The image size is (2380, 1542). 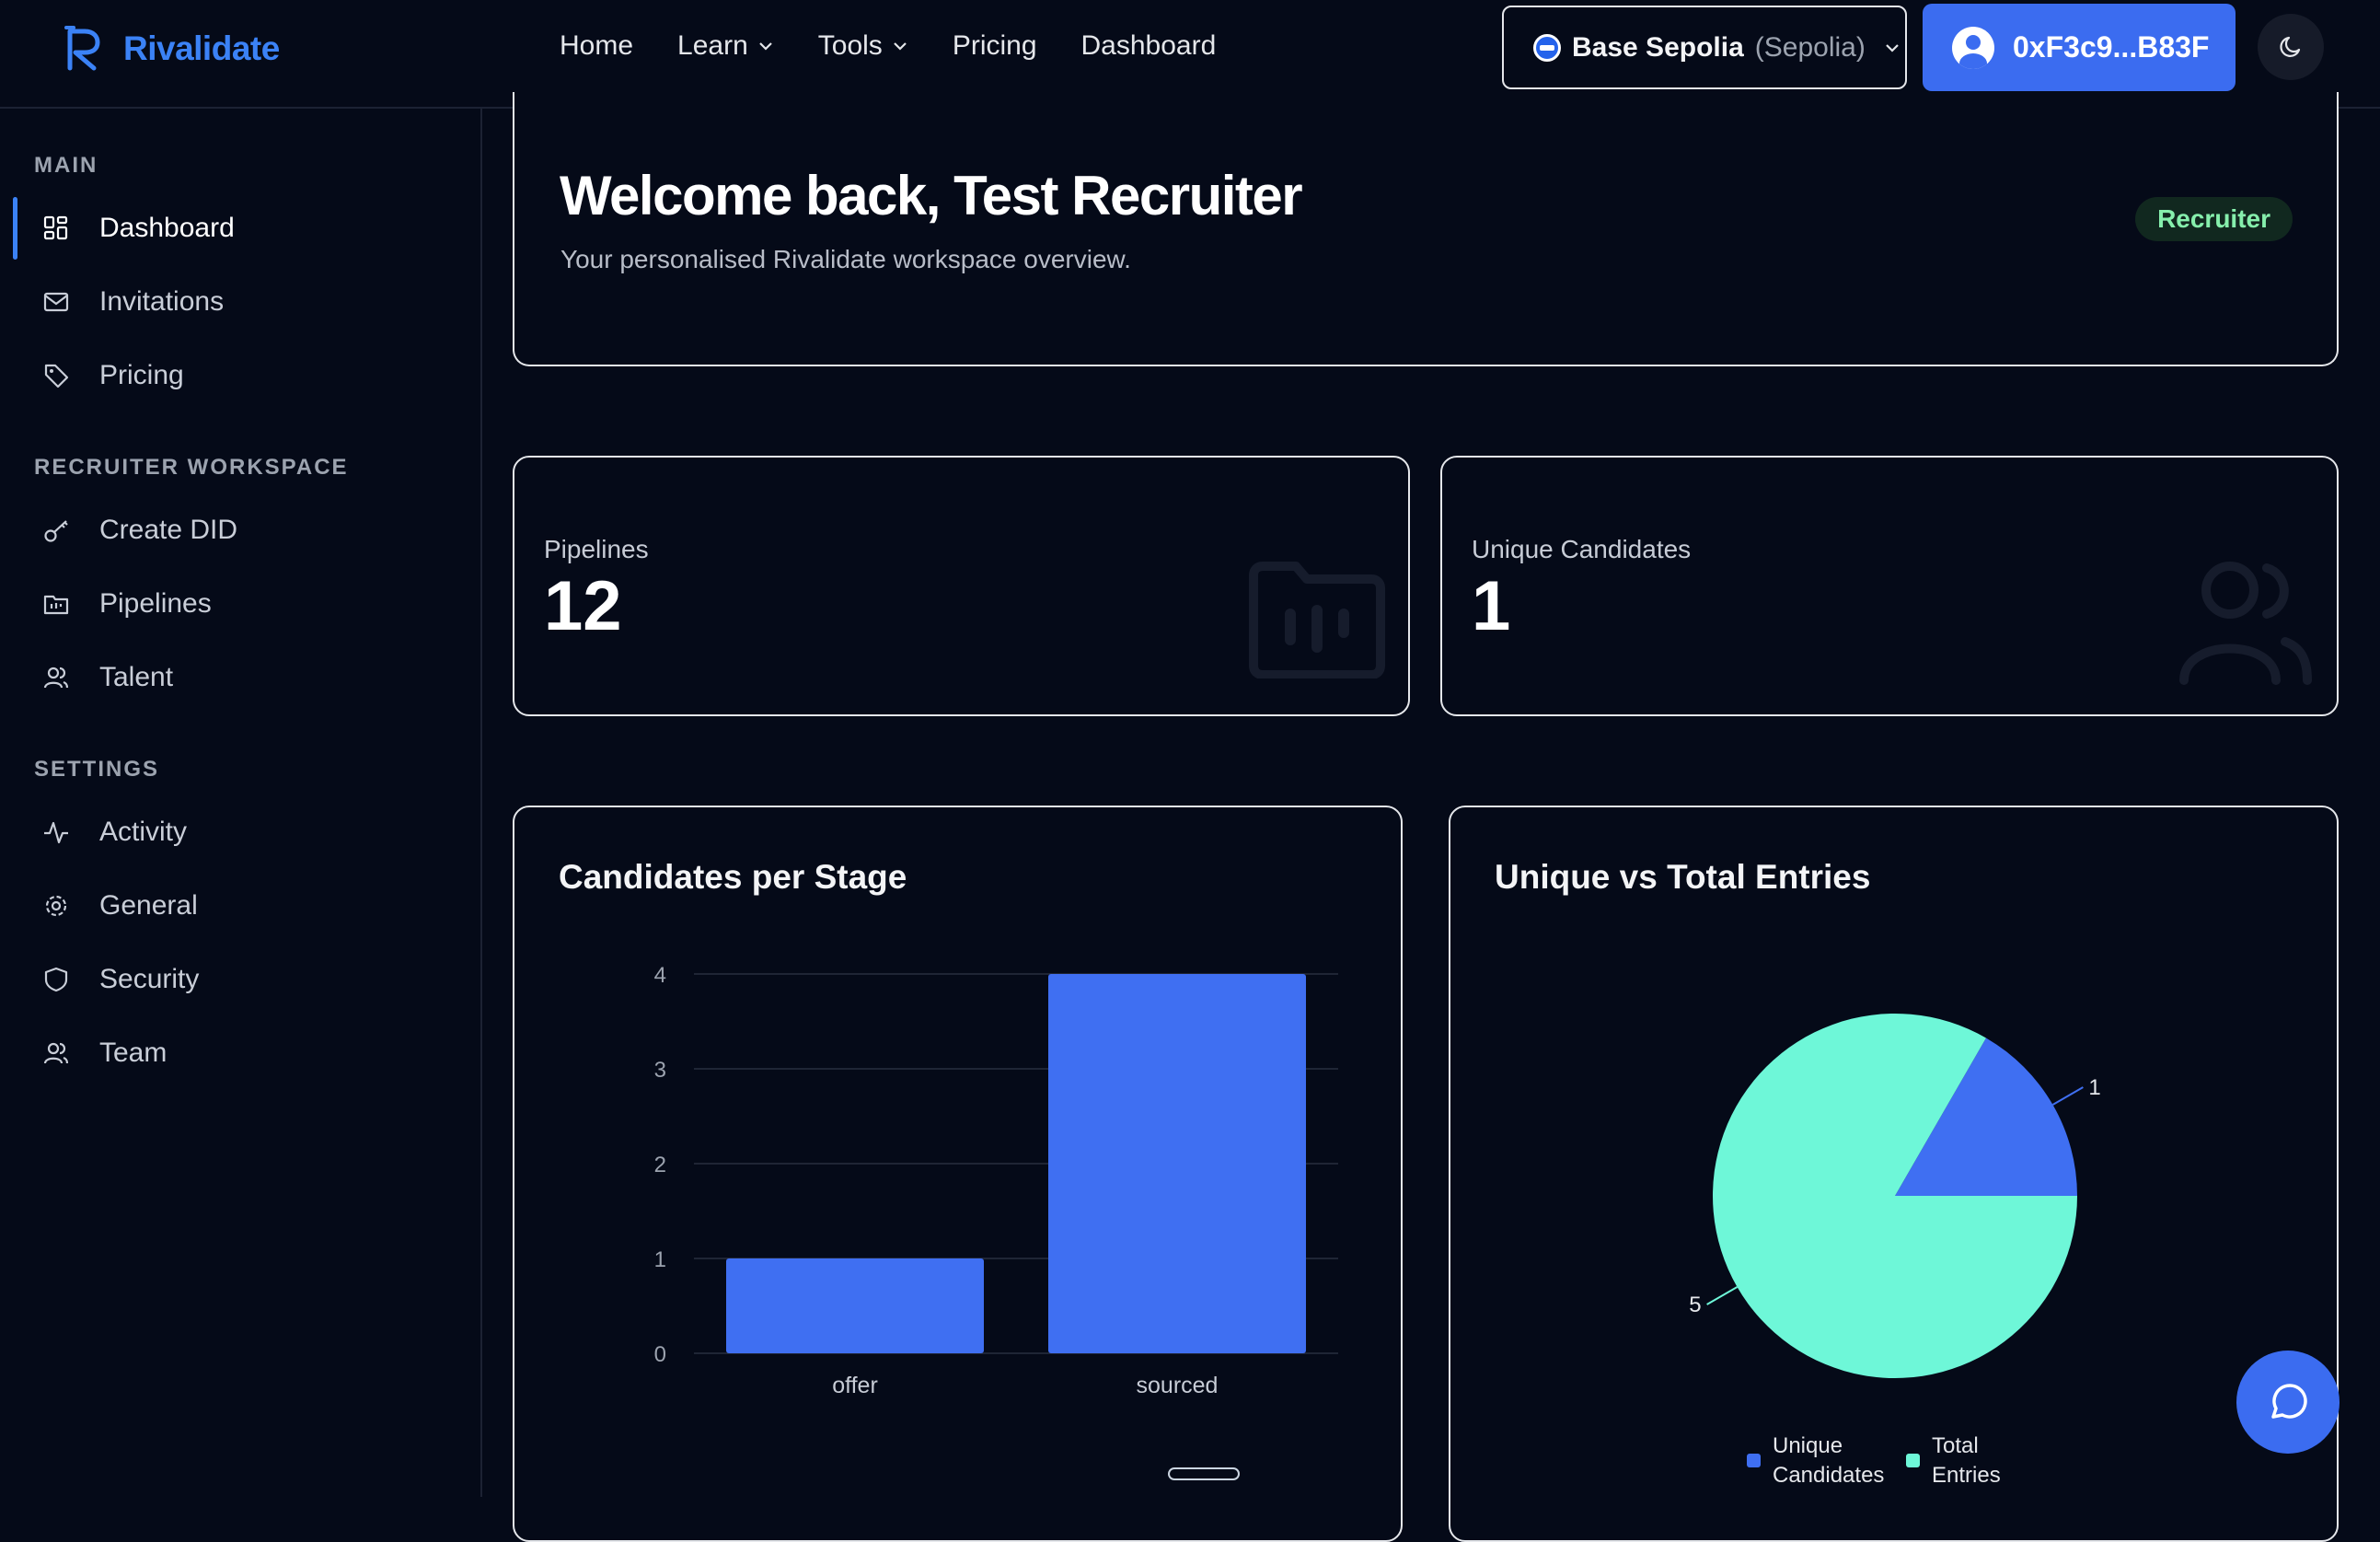 I want to click on mail-icon, so click(x=56, y=302).